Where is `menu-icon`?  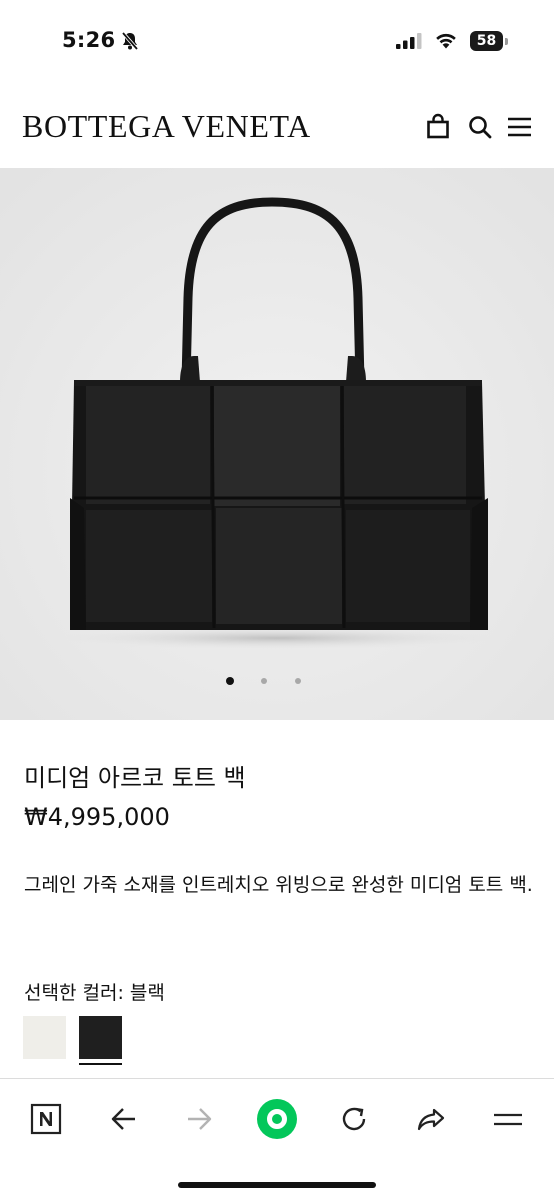
menu-icon is located at coordinates (508, 1119).